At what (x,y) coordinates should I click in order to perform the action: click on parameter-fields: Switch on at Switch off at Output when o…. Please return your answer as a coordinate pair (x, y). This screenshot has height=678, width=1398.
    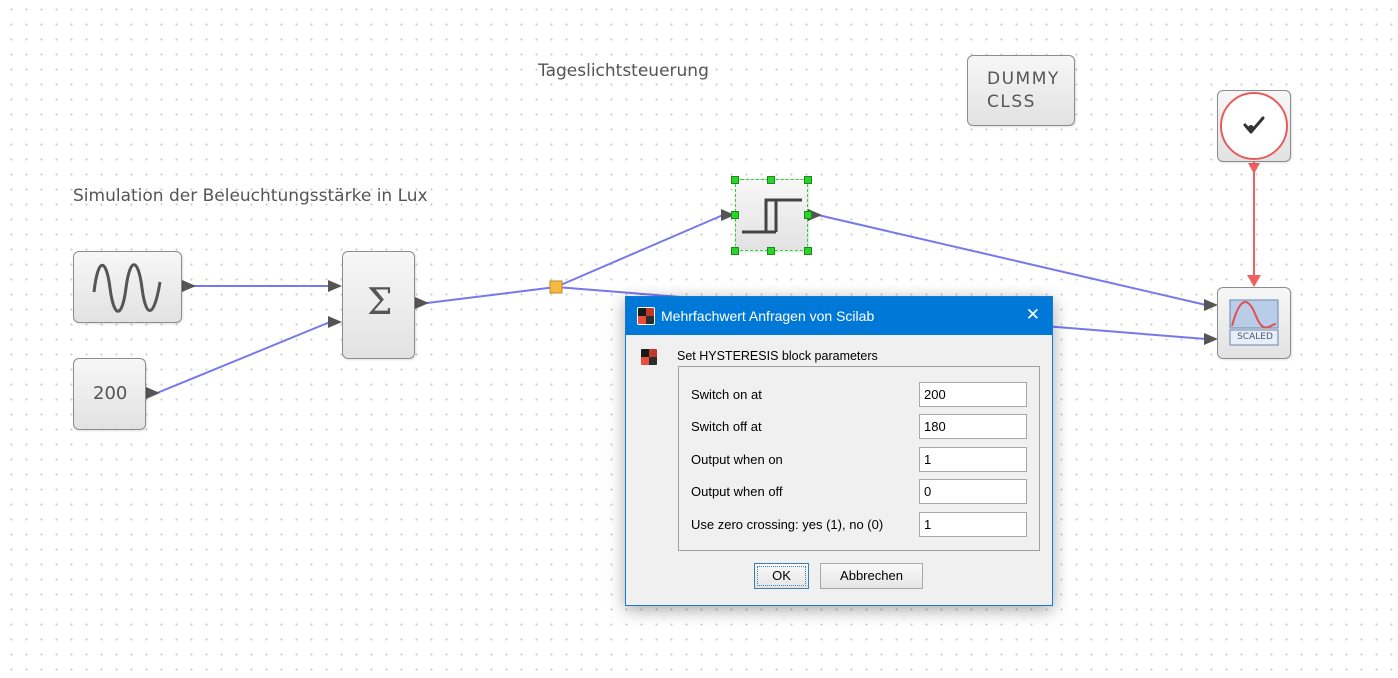
    Looking at the image, I should click on (859, 458).